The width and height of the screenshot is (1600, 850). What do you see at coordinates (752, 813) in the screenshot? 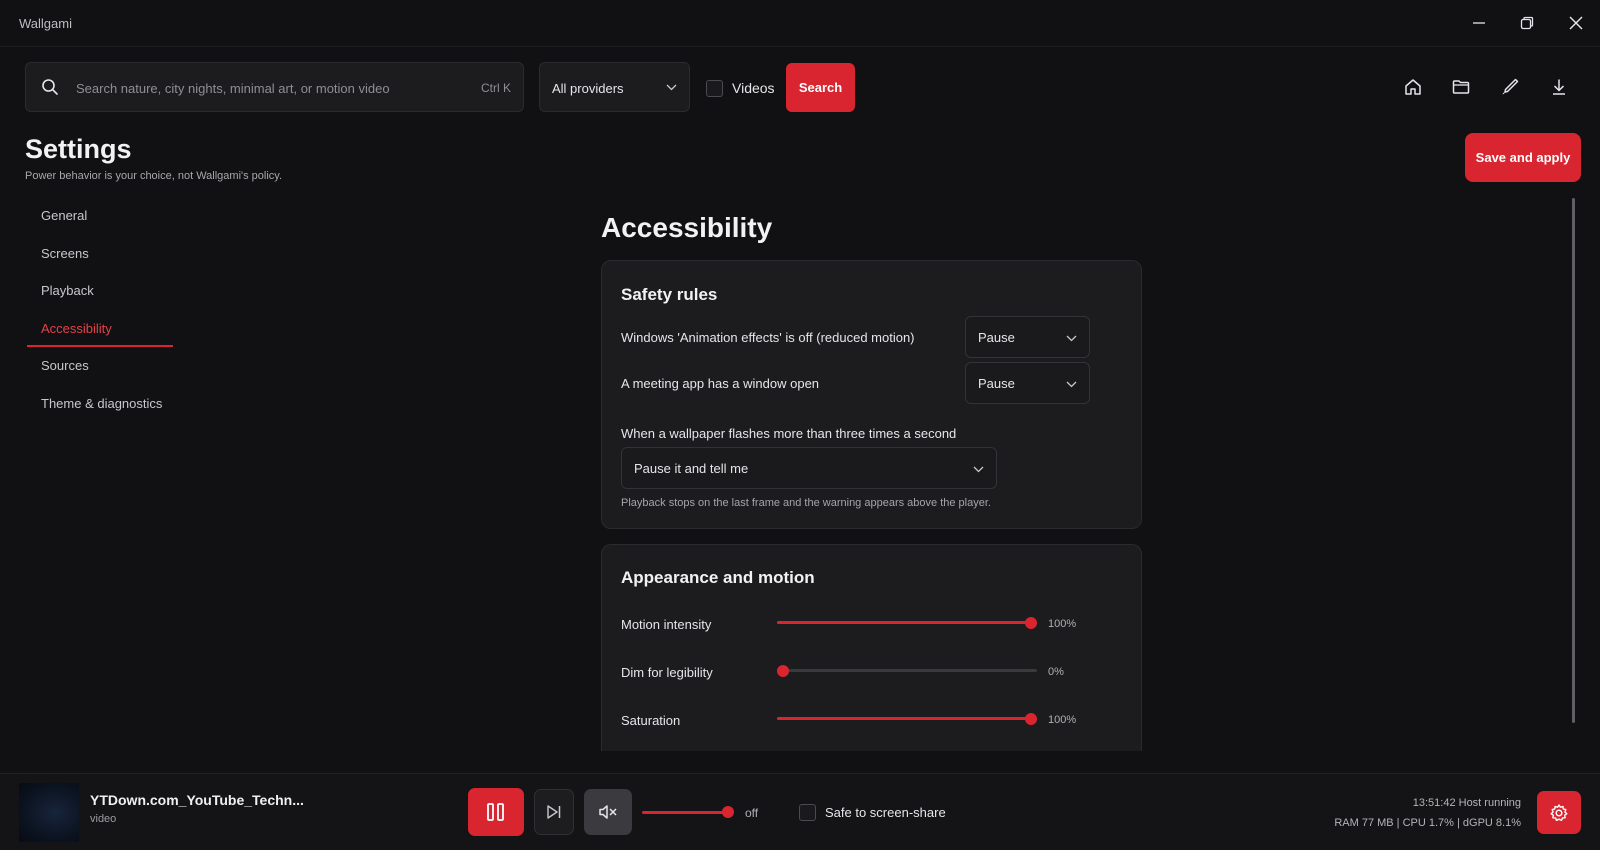
I see `volume-label: off` at bounding box center [752, 813].